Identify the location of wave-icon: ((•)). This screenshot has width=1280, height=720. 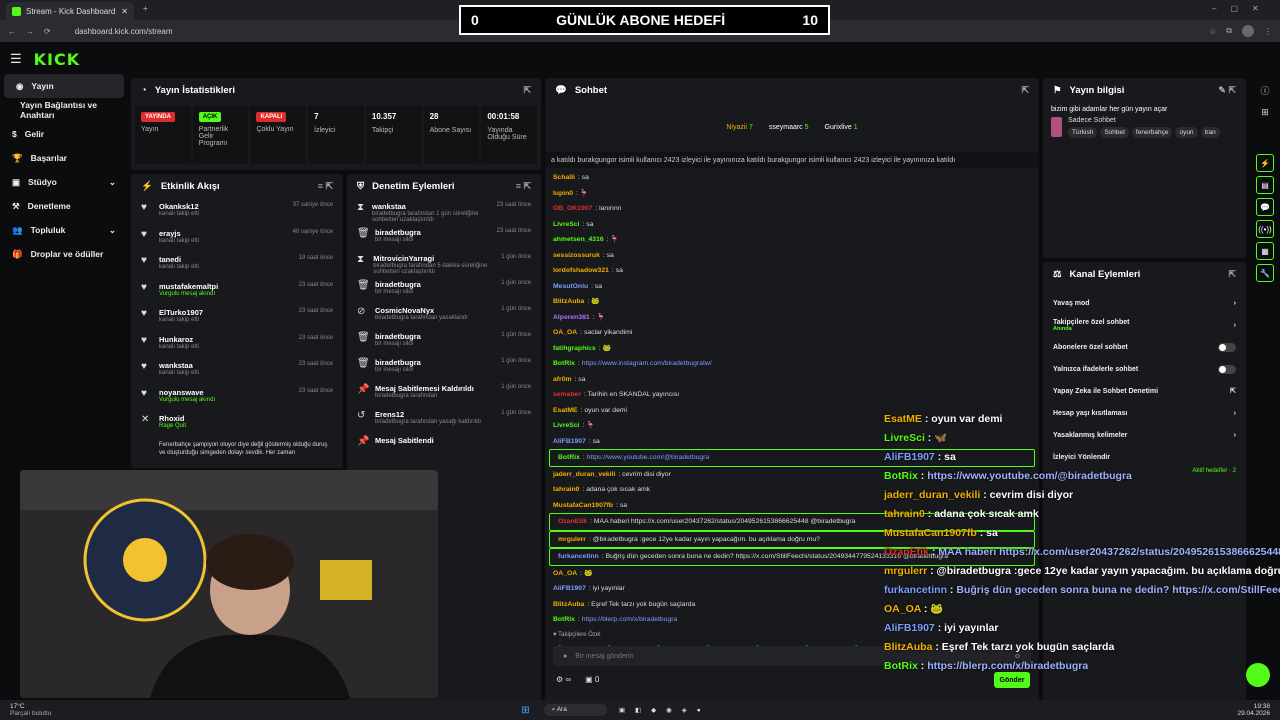
(1265, 229).